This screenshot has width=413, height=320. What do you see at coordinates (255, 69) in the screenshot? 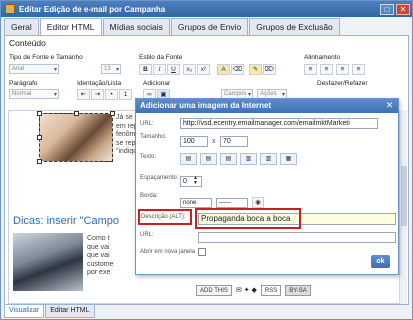
I see `highlight-icon: ✎` at bounding box center [255, 69].